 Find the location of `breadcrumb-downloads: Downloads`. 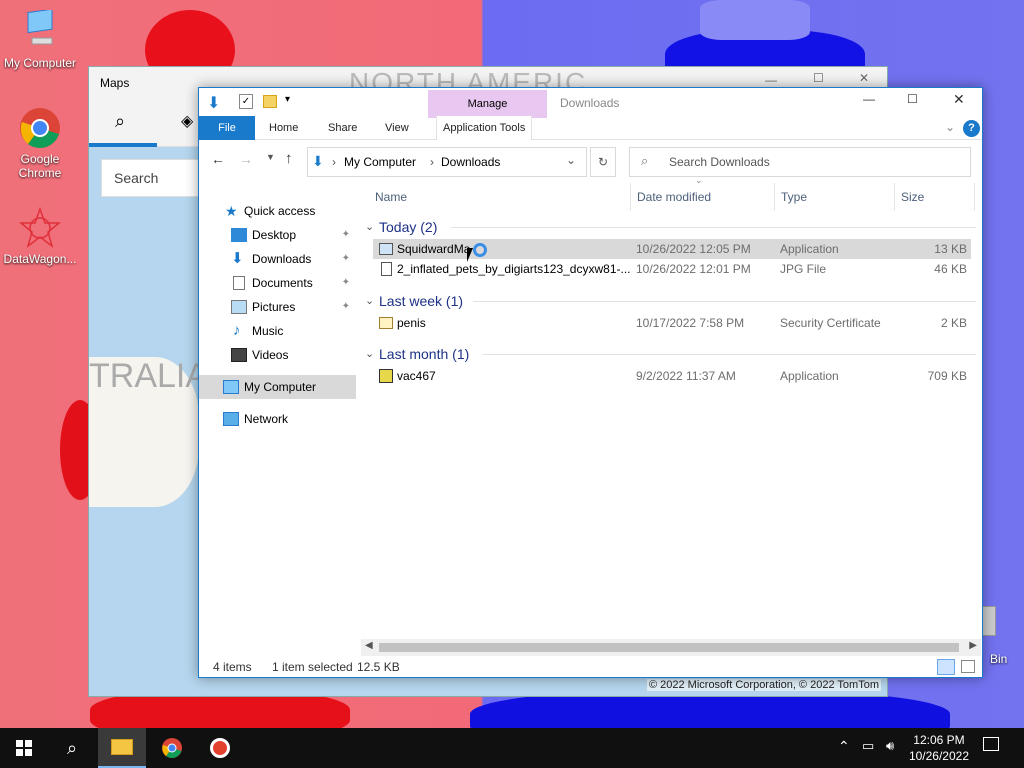

breadcrumb-downloads: Downloads is located at coordinates (470, 162).